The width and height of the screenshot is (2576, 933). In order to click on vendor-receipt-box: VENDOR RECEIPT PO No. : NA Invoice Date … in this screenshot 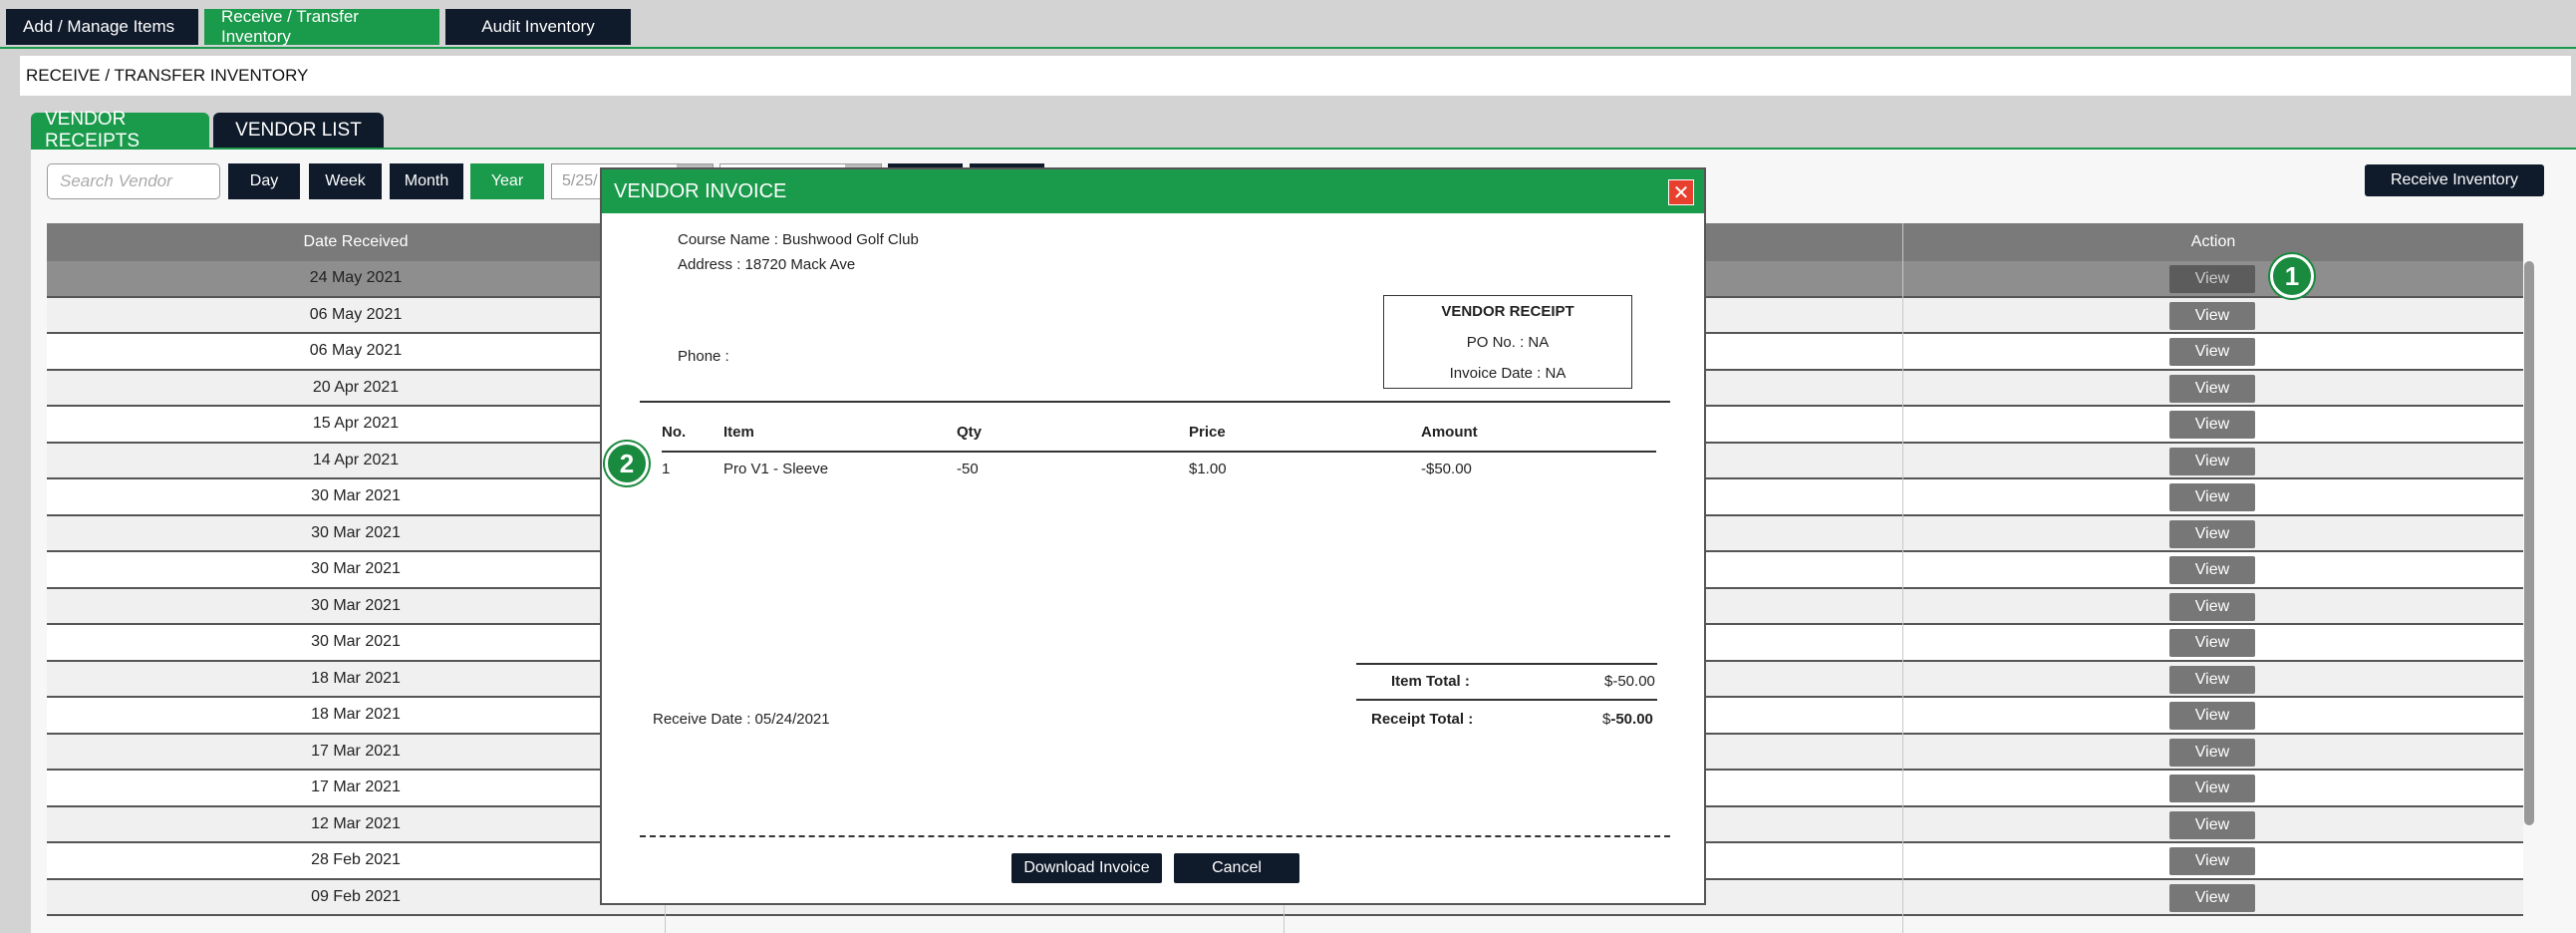, I will do `click(1507, 342)`.